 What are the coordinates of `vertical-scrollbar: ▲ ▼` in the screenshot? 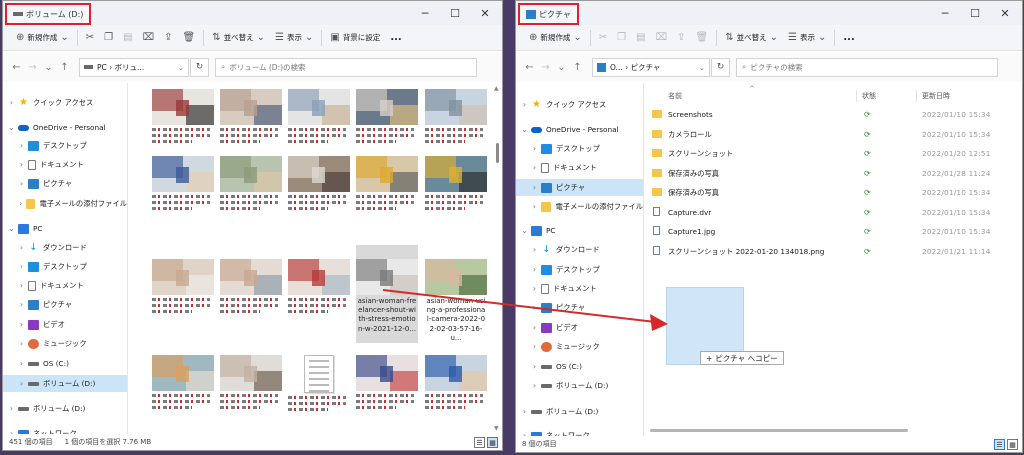 It's located at (497, 258).